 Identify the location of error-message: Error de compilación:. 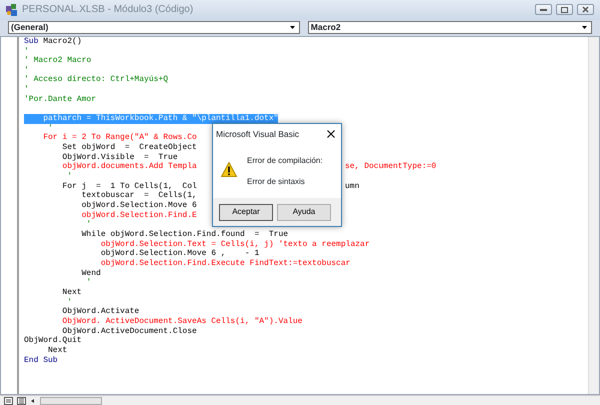
(285, 160).